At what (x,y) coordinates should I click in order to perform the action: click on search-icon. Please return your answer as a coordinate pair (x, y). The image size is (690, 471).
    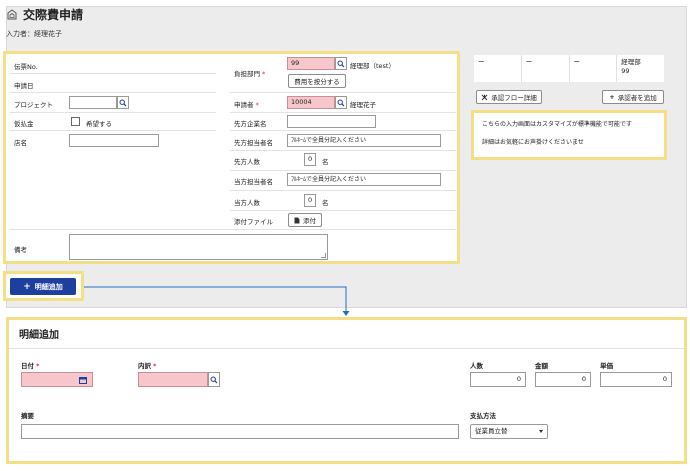
    Looking at the image, I should click on (214, 379).